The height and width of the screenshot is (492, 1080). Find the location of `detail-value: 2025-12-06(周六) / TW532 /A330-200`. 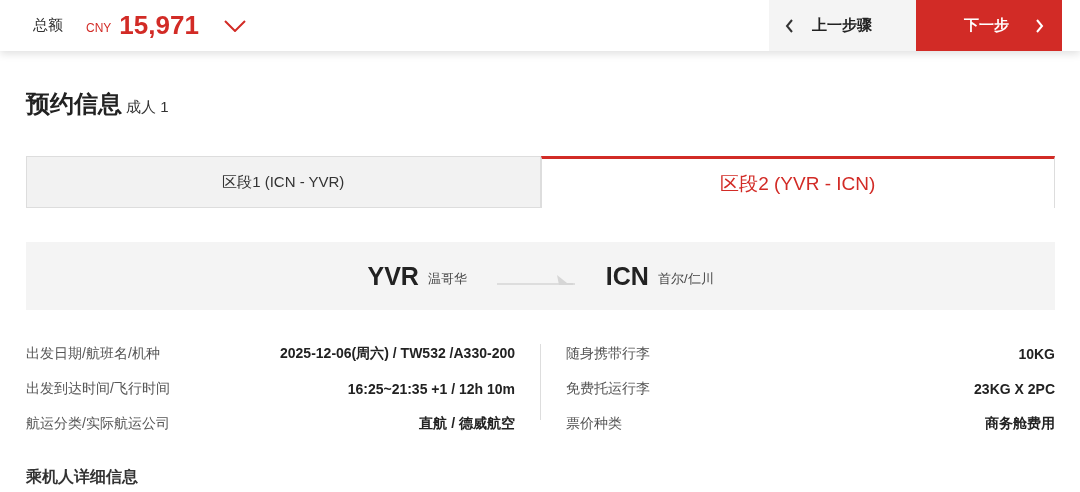

detail-value: 2025-12-06(周六) / TW532 /A330-200 is located at coordinates (397, 354).